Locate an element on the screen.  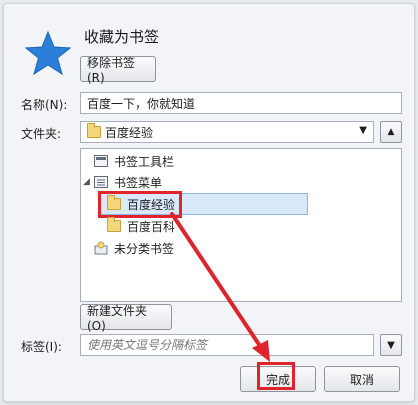
unsorted-icon is located at coordinates (101, 248).